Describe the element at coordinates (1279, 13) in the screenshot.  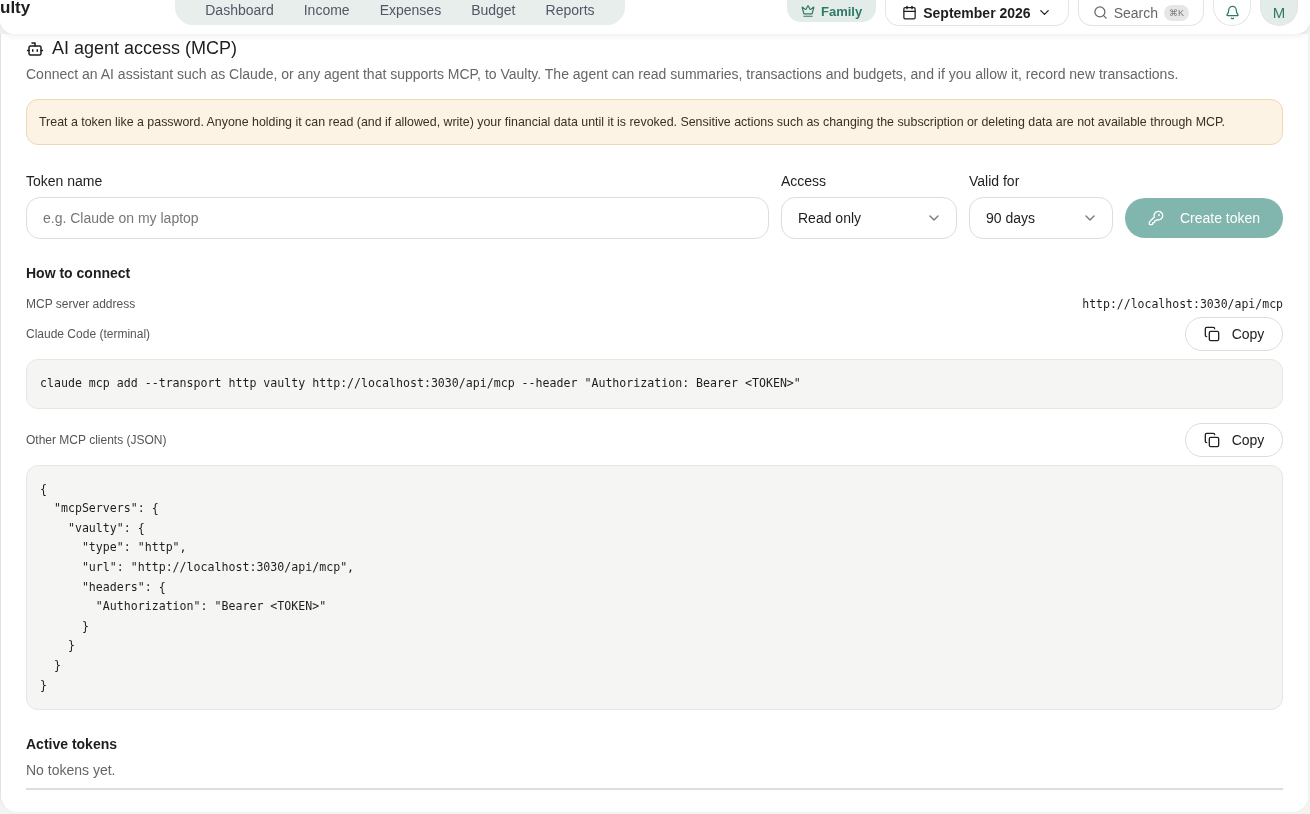
I see `avatar: M` at that location.